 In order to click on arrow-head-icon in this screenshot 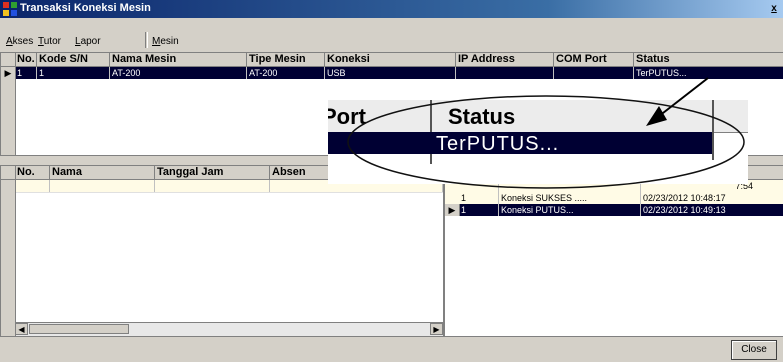, I will do `click(656, 116)`.